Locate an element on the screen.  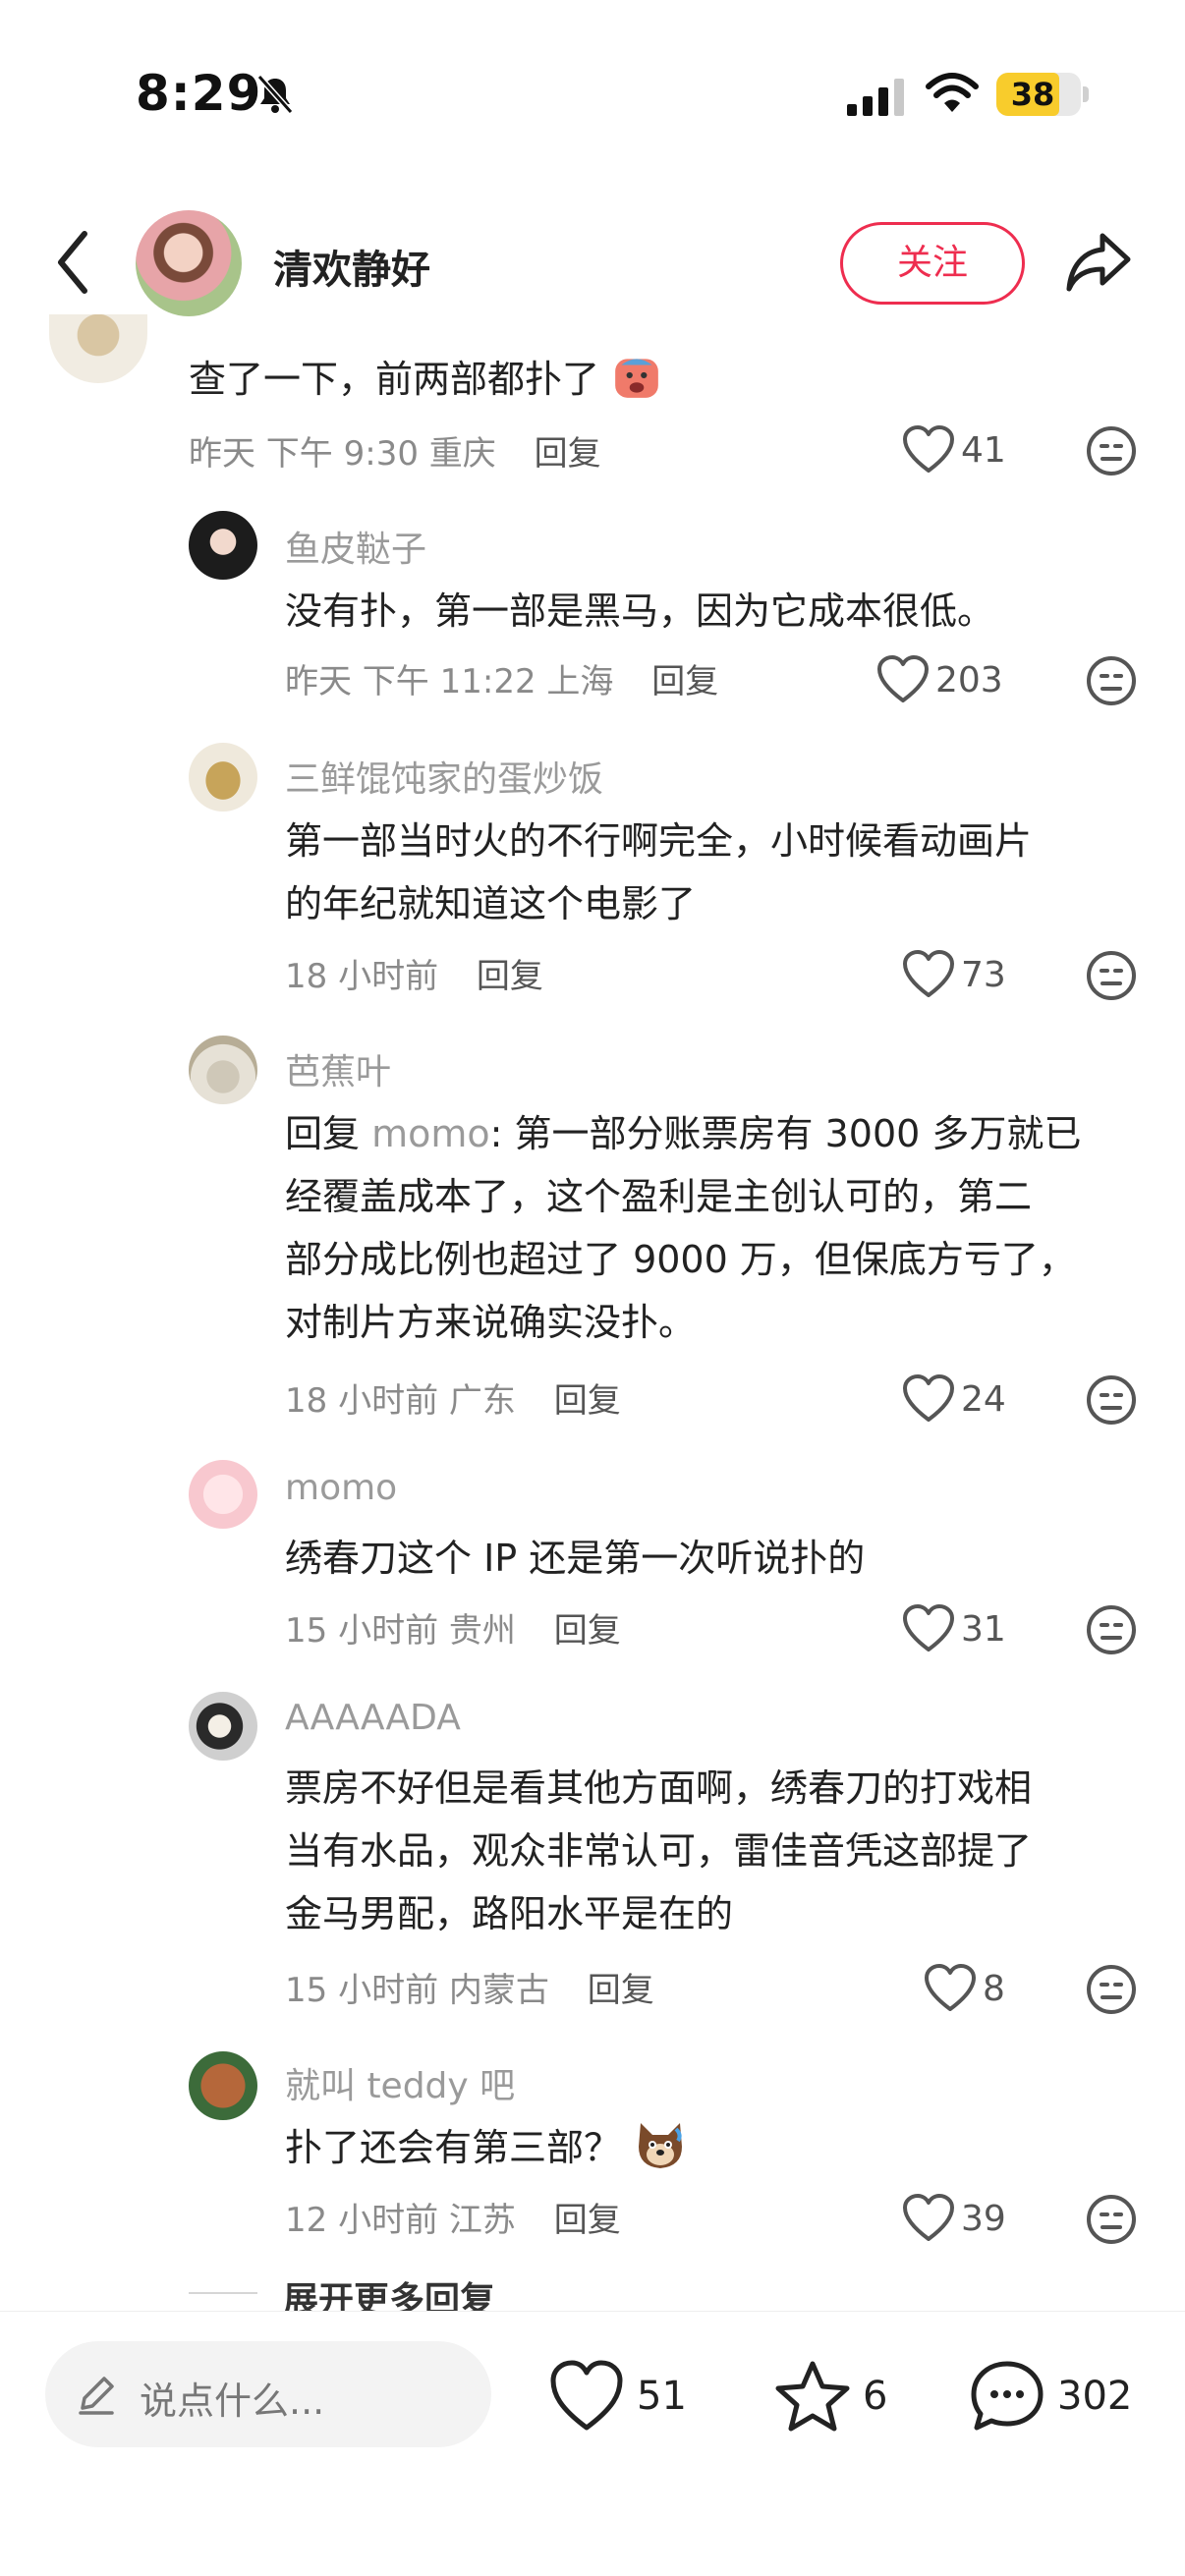
post-comment-count: 302 is located at coordinates (1095, 2396).